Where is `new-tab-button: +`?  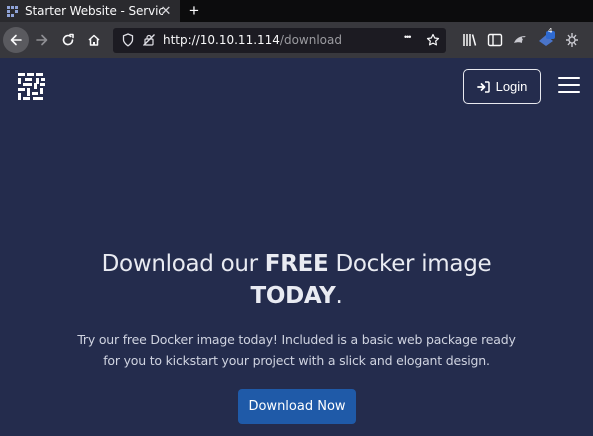
new-tab-button: + is located at coordinates (194, 11).